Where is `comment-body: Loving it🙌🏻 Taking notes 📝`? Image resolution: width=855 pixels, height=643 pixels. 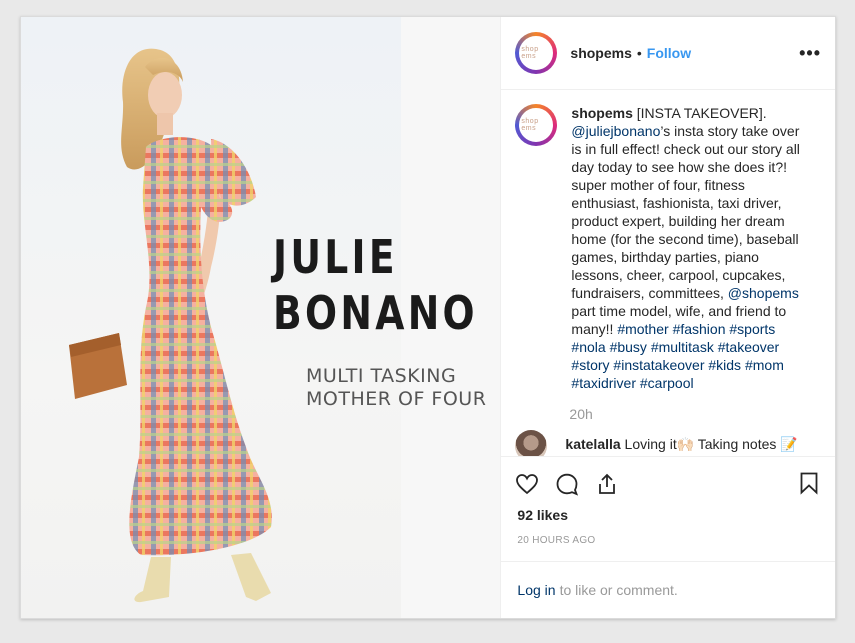
comment-body: Loving it🙌🏻 Taking notes 📝 is located at coordinates (709, 444).